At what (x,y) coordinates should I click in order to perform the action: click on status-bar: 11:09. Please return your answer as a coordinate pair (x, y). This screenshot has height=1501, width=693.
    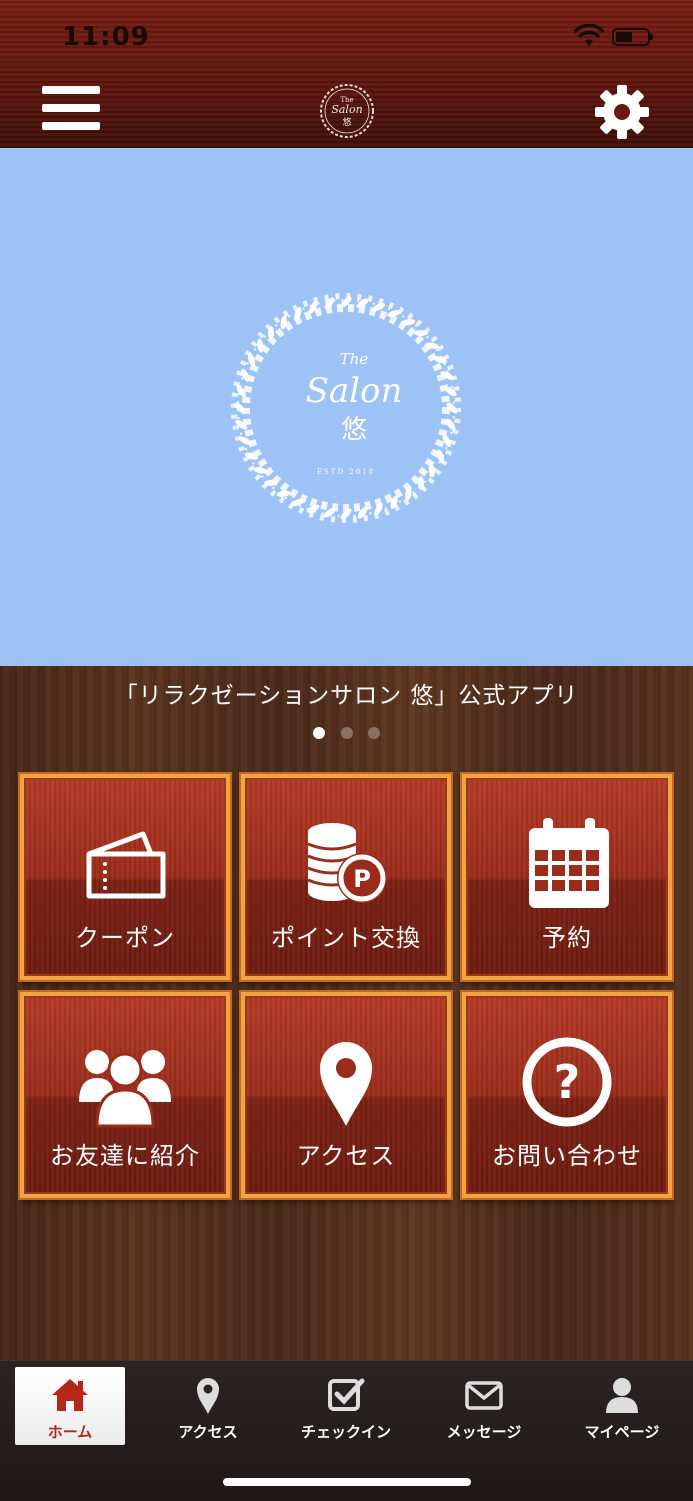
    Looking at the image, I should click on (346, 38).